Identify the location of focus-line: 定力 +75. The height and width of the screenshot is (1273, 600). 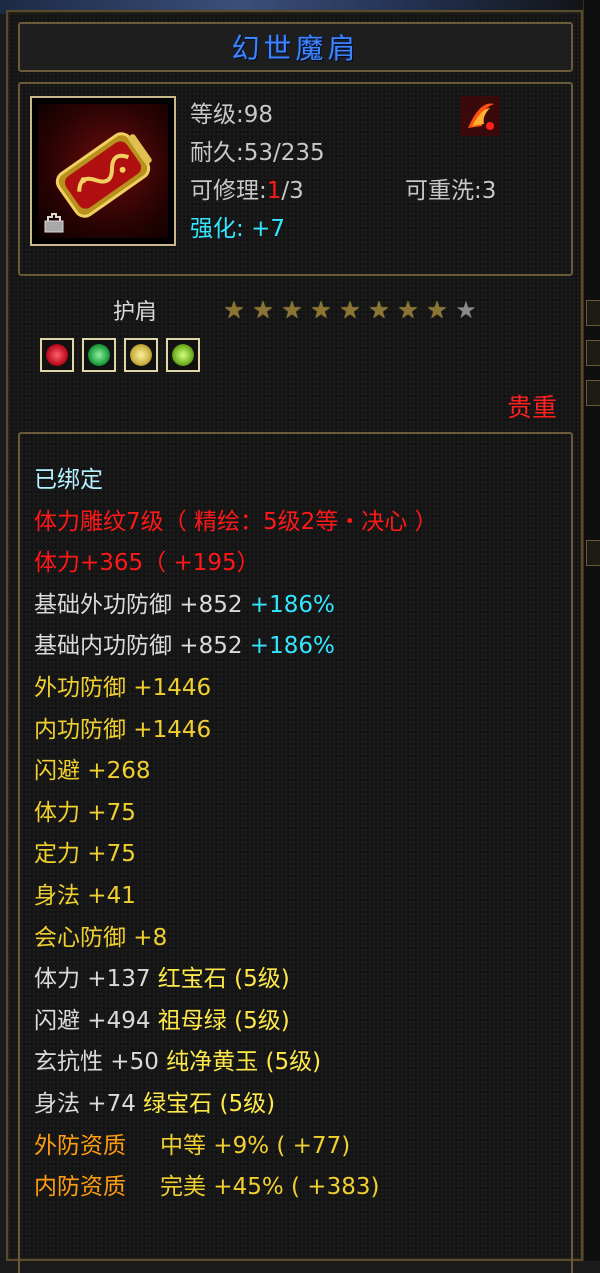
(85, 854).